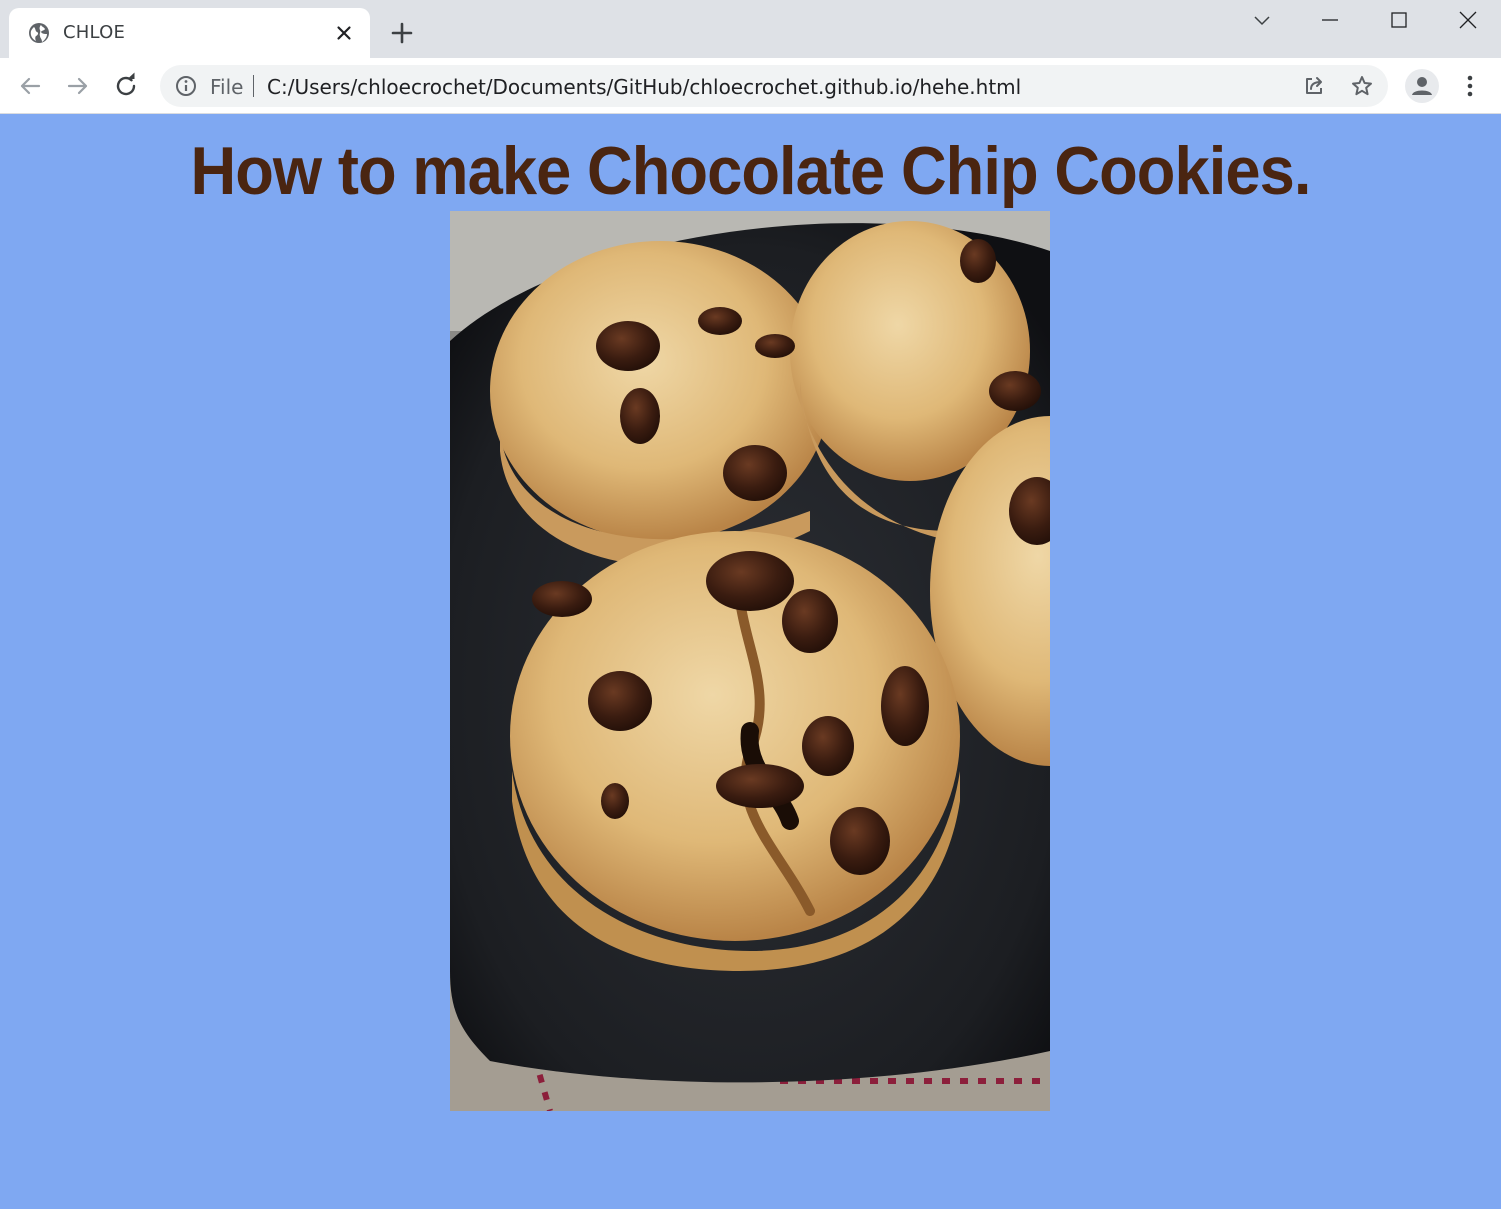 This screenshot has width=1501, height=1209. What do you see at coordinates (750, 171) in the screenshot?
I see `page-title: How to make Chocolate Chip Cookies.` at bounding box center [750, 171].